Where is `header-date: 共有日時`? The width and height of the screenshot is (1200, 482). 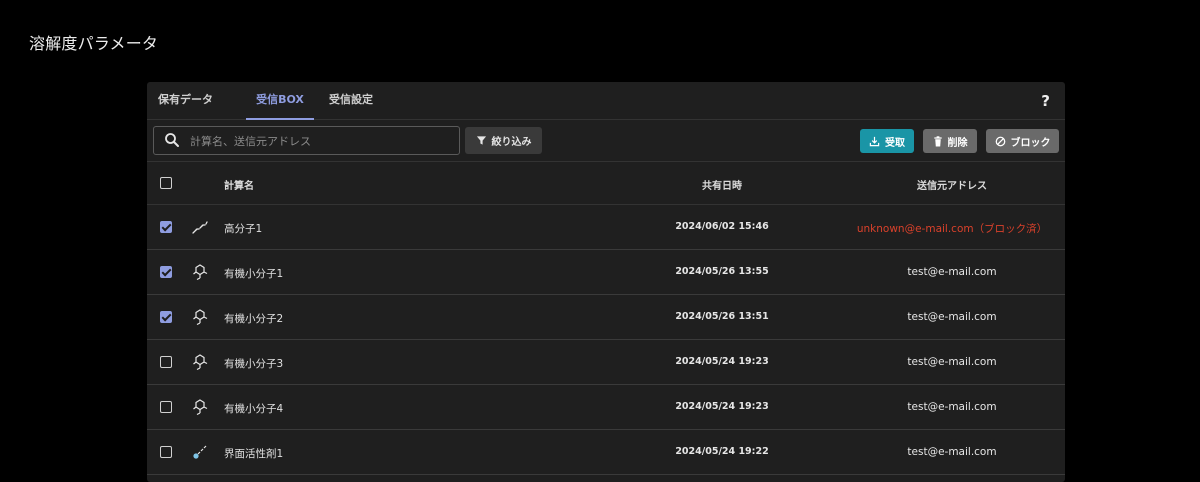
header-date: 共有日時 is located at coordinates (722, 184).